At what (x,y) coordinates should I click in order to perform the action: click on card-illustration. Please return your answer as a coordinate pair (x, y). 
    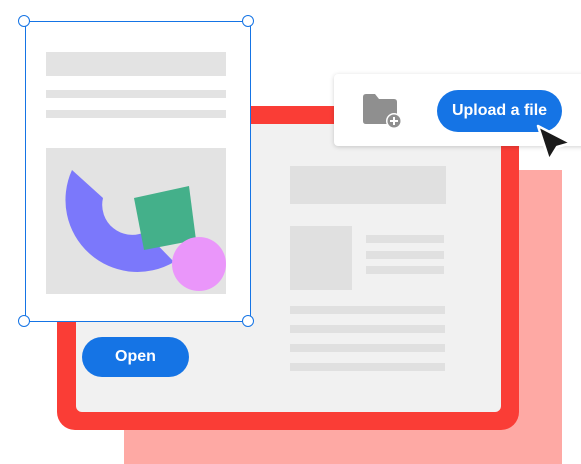
    Looking at the image, I should click on (136, 221).